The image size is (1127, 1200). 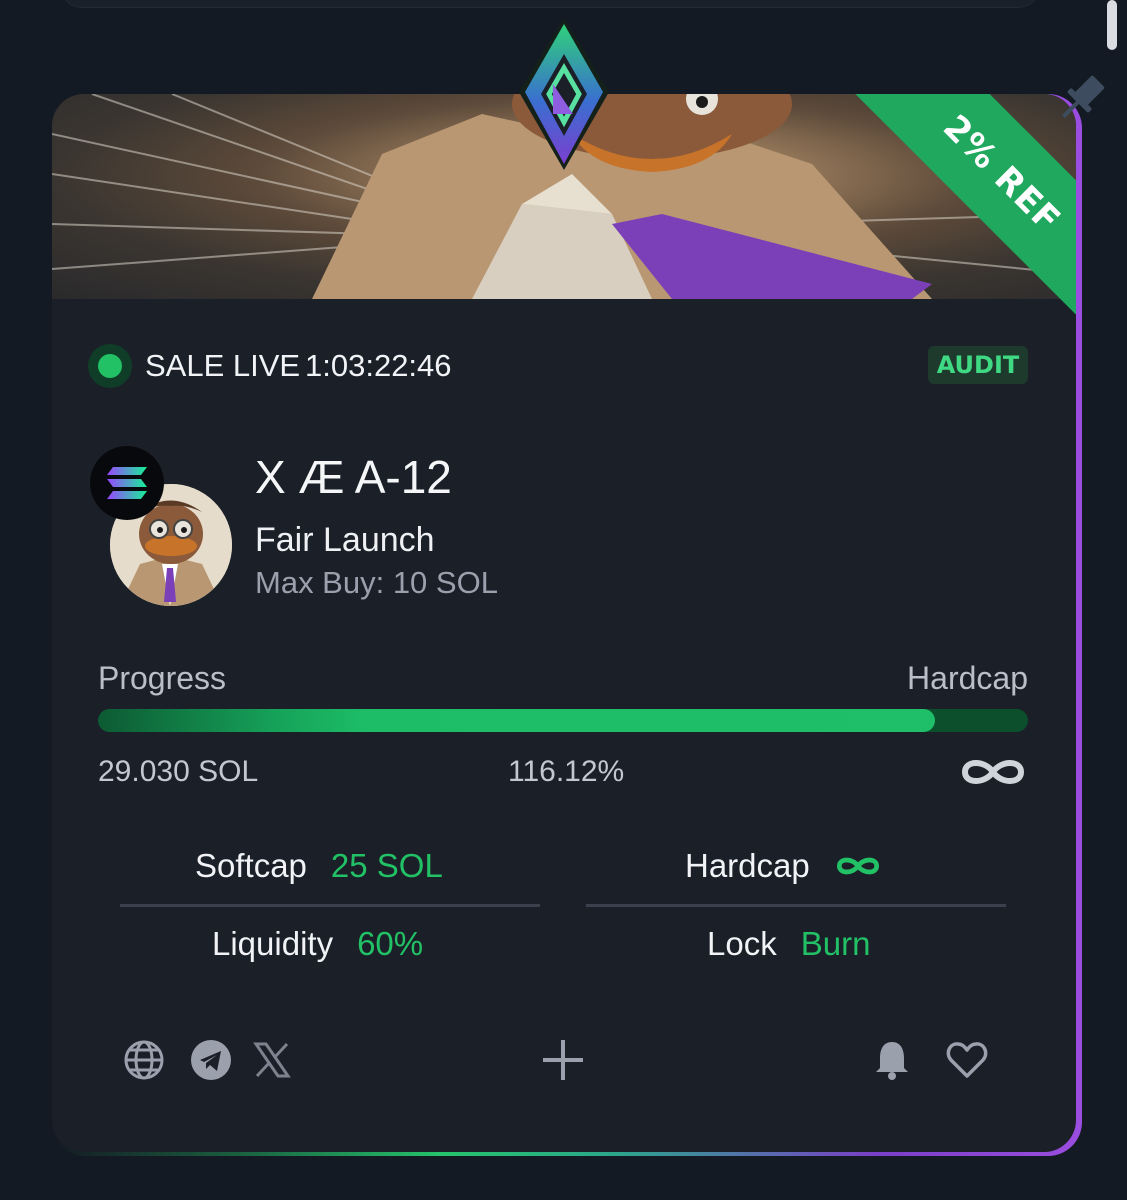 What do you see at coordinates (353, 477) in the screenshot?
I see `token-name: X Æ A-12` at bounding box center [353, 477].